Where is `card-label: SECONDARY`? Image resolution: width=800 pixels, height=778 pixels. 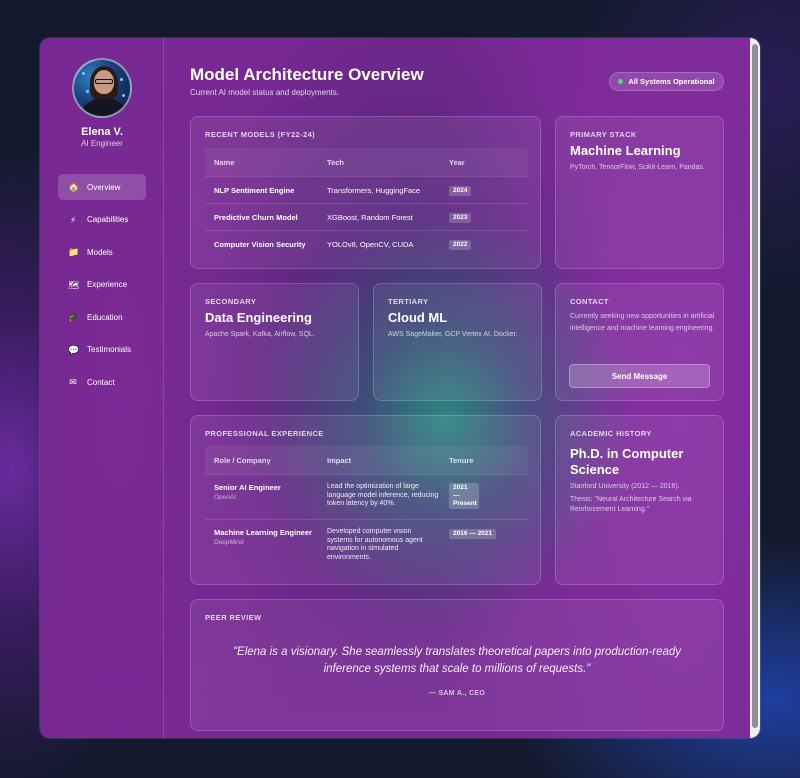
card-label: SECONDARY is located at coordinates (231, 301).